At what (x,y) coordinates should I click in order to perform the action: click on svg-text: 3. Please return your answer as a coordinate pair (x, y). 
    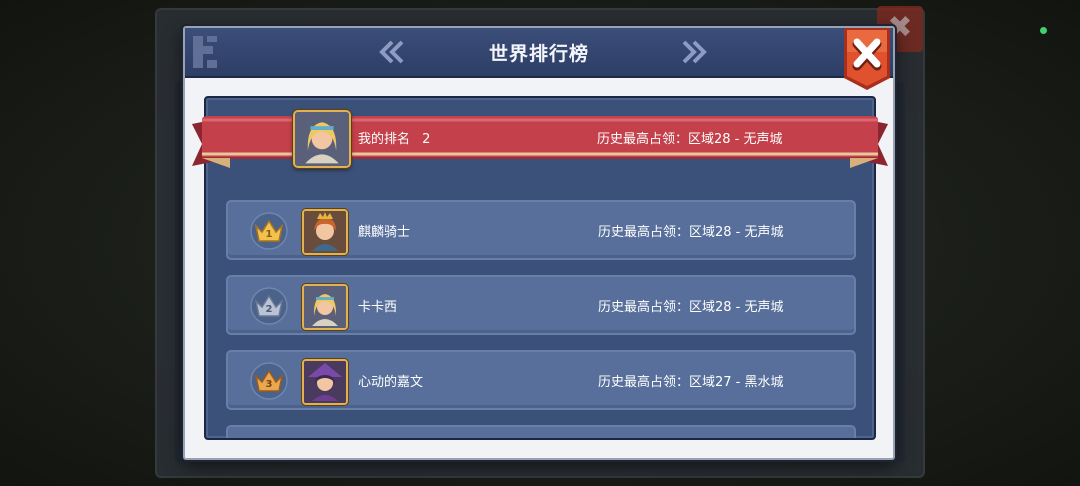
    Looking at the image, I should click on (269, 384).